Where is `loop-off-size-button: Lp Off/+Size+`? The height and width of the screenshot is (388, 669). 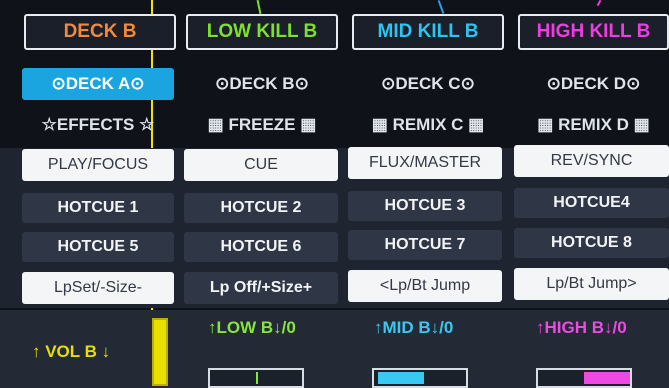 loop-off-size-button: Lp Off/+Size+ is located at coordinates (261, 288).